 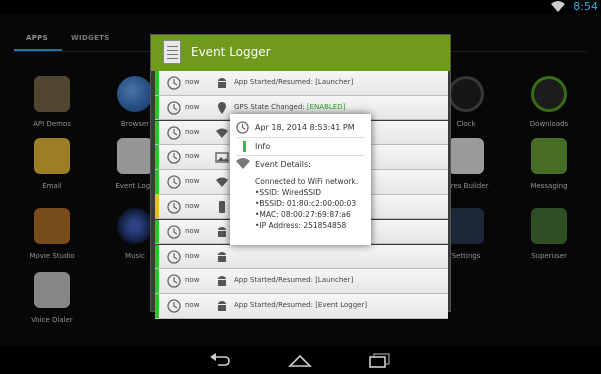 I want to click on notepad-icon, so click(x=172, y=52).